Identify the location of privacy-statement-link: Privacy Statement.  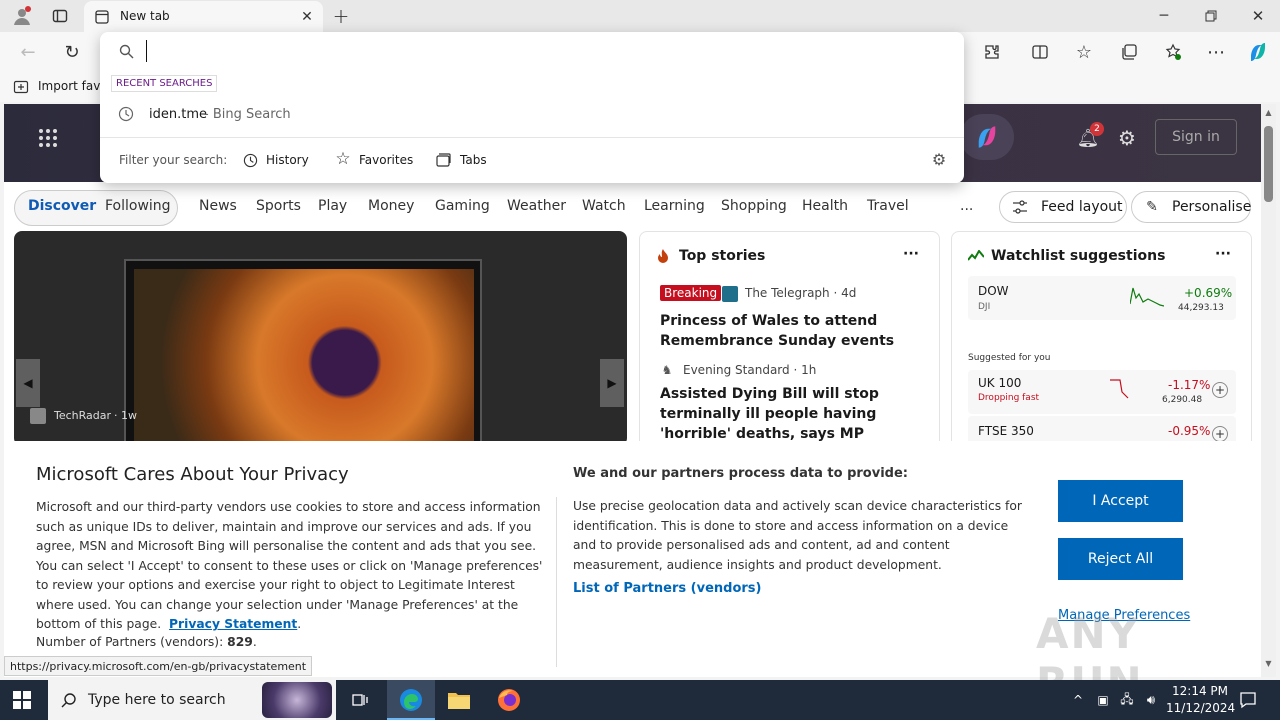
(233, 624).